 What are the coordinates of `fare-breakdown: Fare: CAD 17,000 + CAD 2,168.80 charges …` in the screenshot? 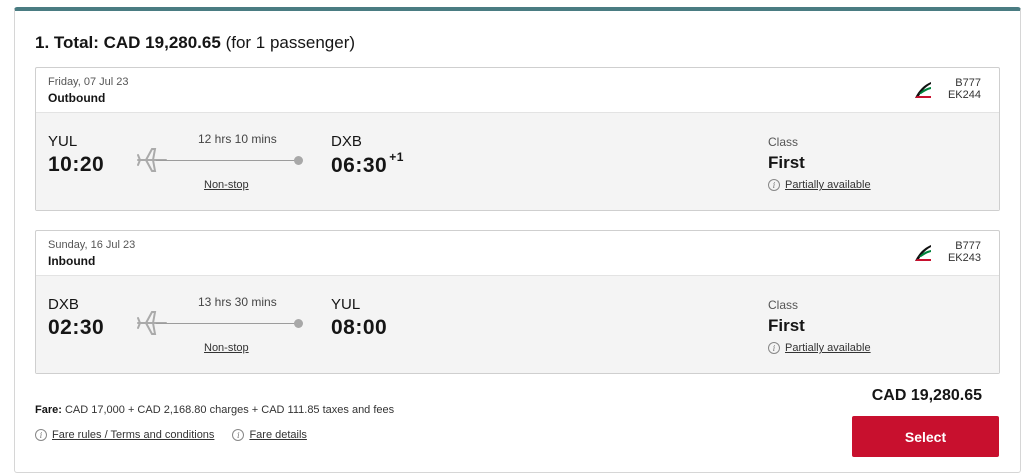 It's located at (214, 410).